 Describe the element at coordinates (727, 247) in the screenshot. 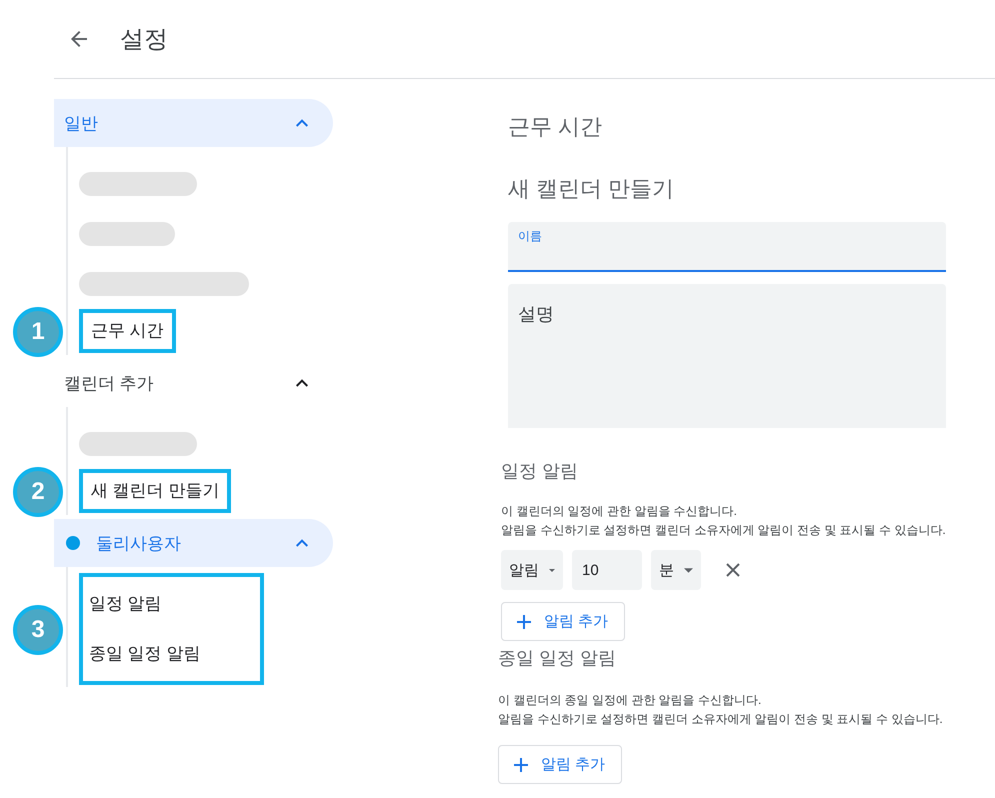

I see `name-input-field: 이름` at that location.